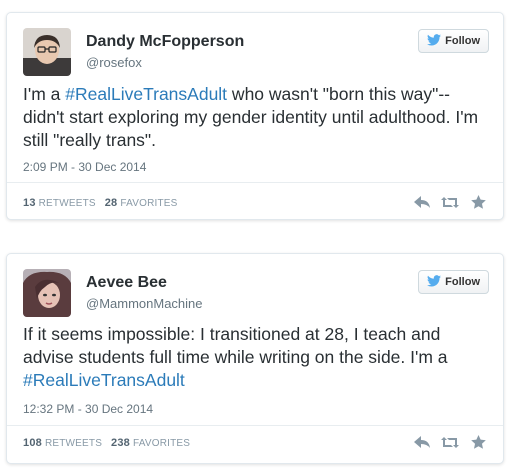 This screenshot has height=470, width=514. What do you see at coordinates (32, 443) in the screenshot?
I see `retweet-count: 108` at bounding box center [32, 443].